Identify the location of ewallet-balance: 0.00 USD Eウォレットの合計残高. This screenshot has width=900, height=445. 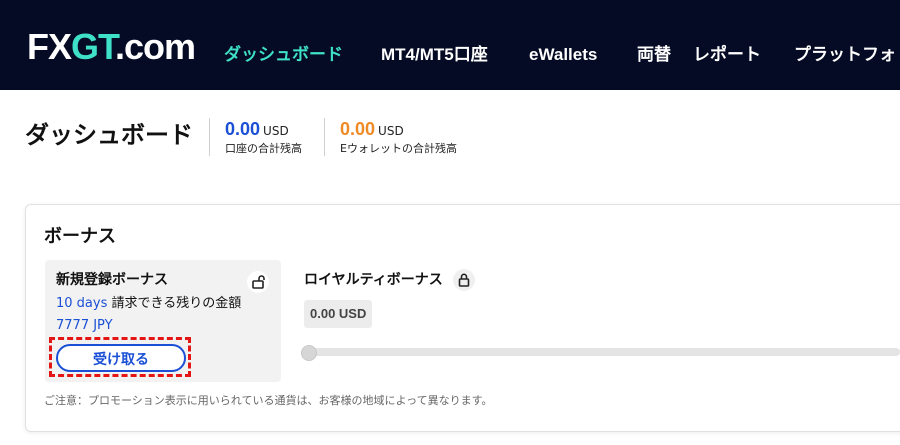
(398, 137).